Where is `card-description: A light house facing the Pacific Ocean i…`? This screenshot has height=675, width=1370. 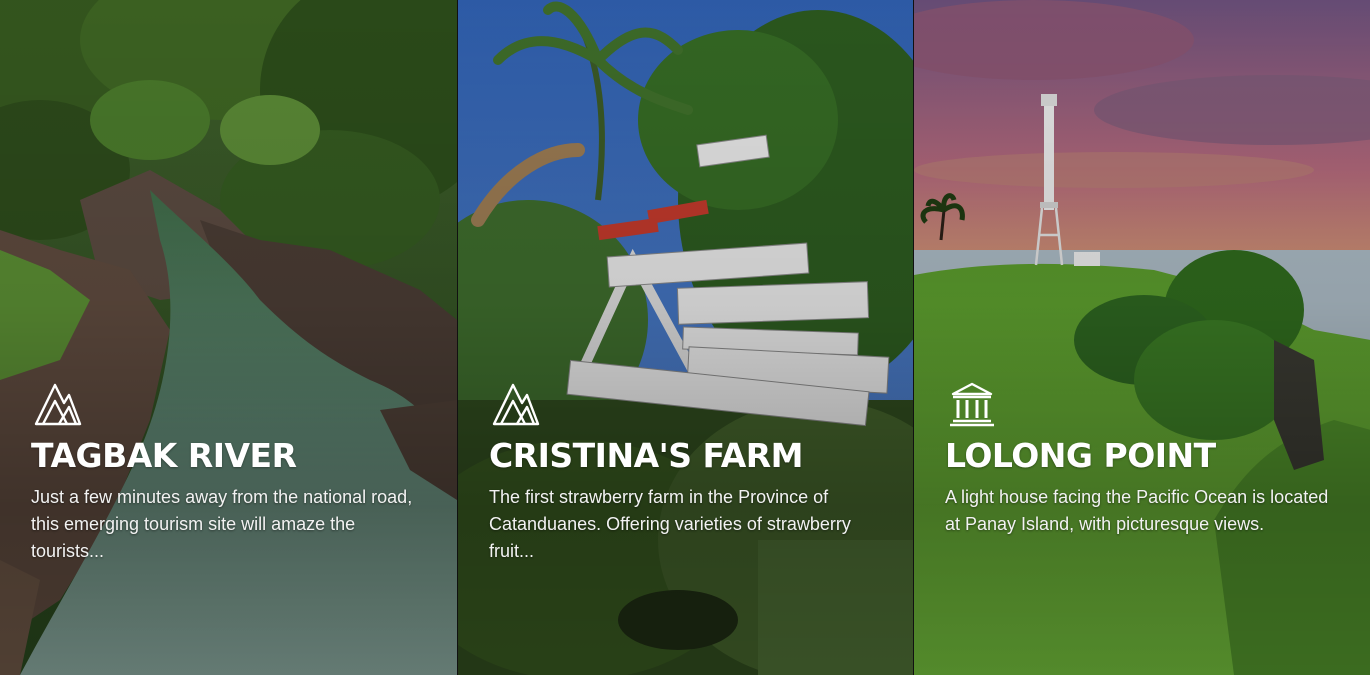
card-description: A light house facing the Pacific Ocean i… is located at coordinates (1137, 510).